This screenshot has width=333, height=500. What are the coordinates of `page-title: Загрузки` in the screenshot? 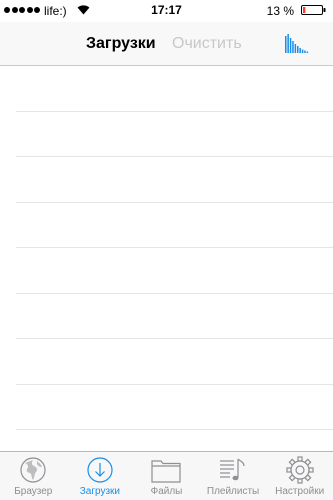 It's located at (121, 43).